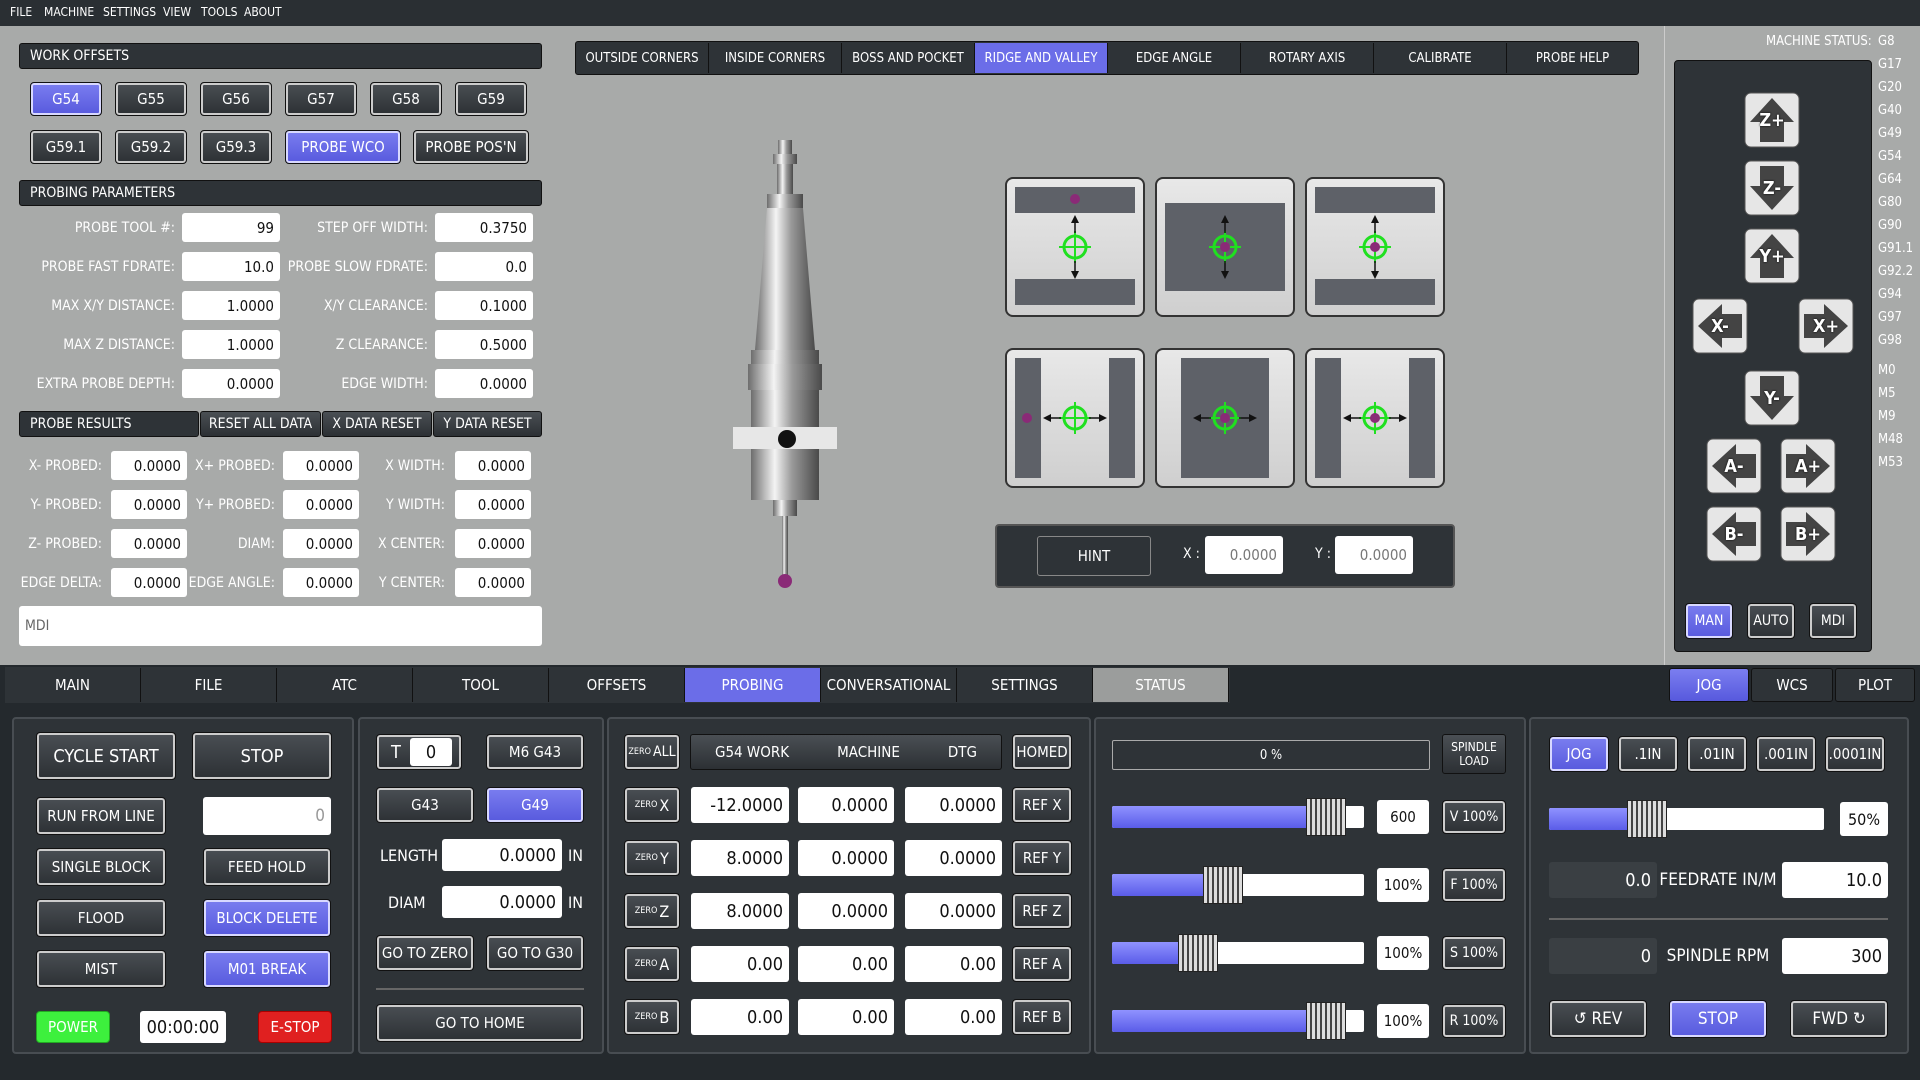 The width and height of the screenshot is (1920, 1080). Describe the element at coordinates (753, 685) in the screenshot. I see `tab-probing: PROBING` at that location.